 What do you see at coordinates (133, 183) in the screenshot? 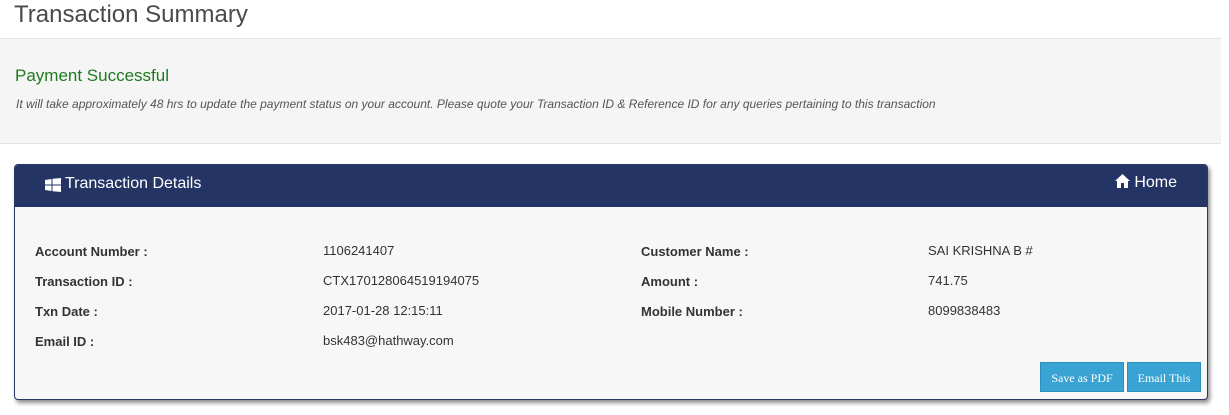
I see `panel-title: Transaction Details` at bounding box center [133, 183].